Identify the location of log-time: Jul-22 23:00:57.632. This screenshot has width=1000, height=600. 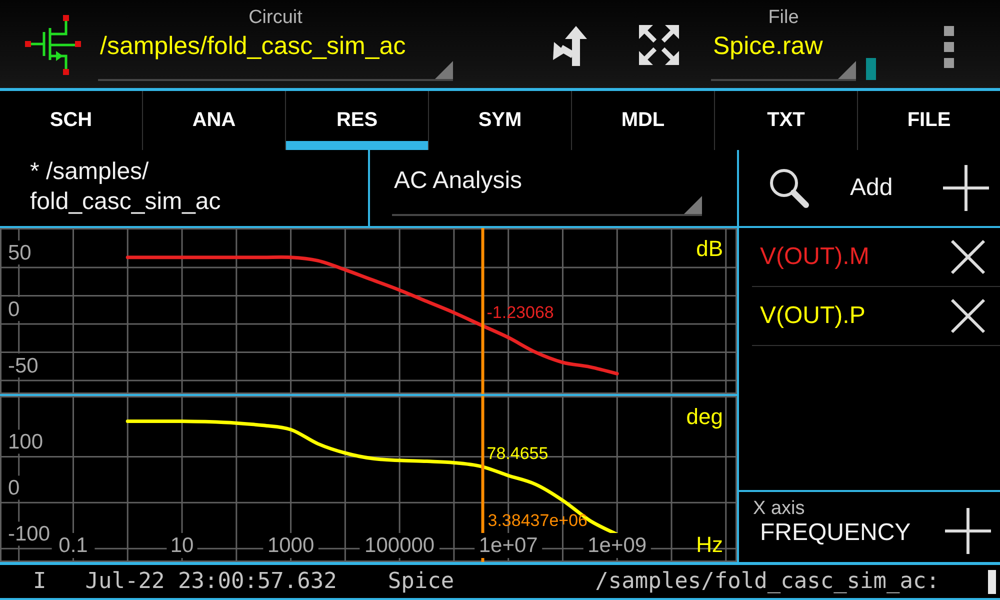
(211, 581).